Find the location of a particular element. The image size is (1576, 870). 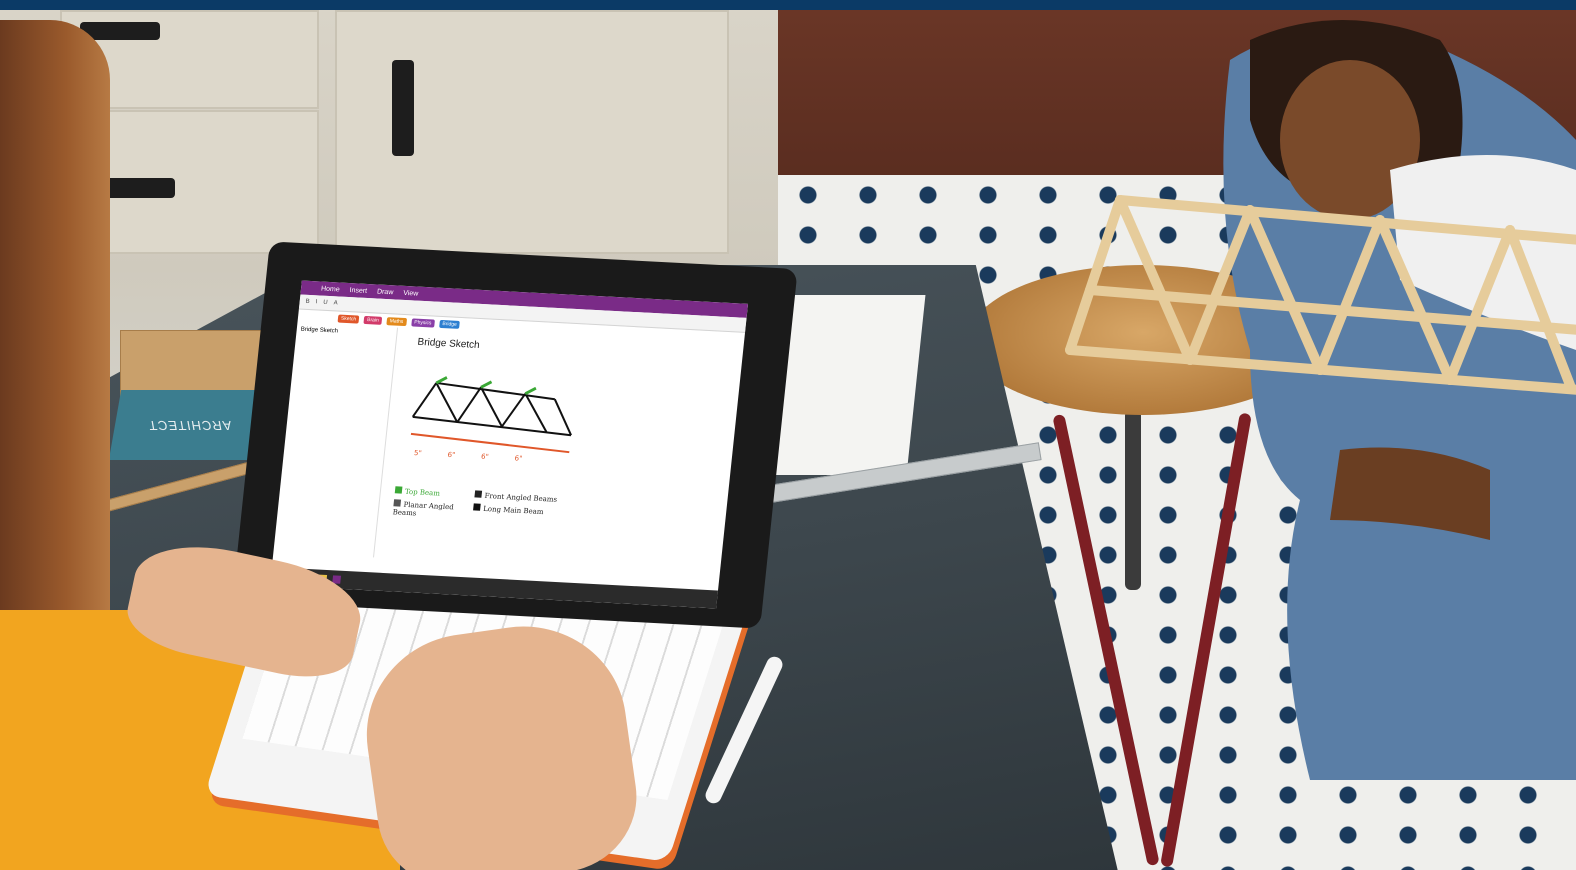

legend-label: Front Angled Beams is located at coordinates (521, 497).